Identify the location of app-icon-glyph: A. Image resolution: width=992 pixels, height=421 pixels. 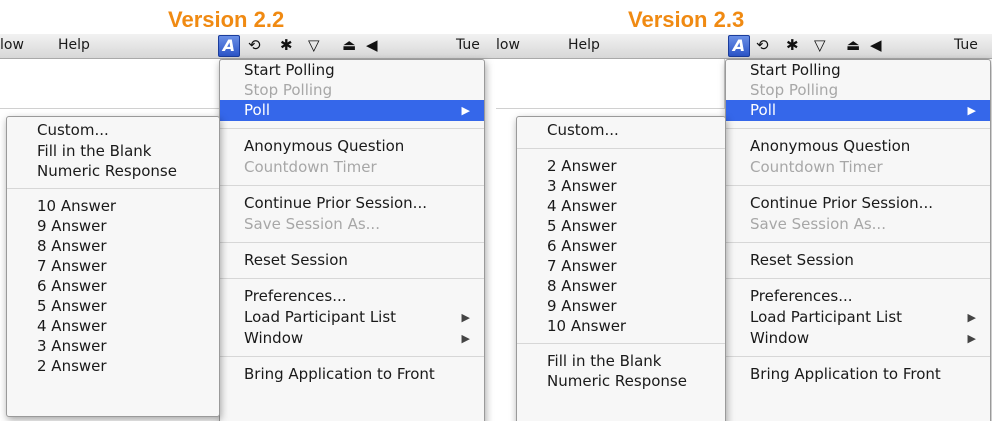
(229, 45).